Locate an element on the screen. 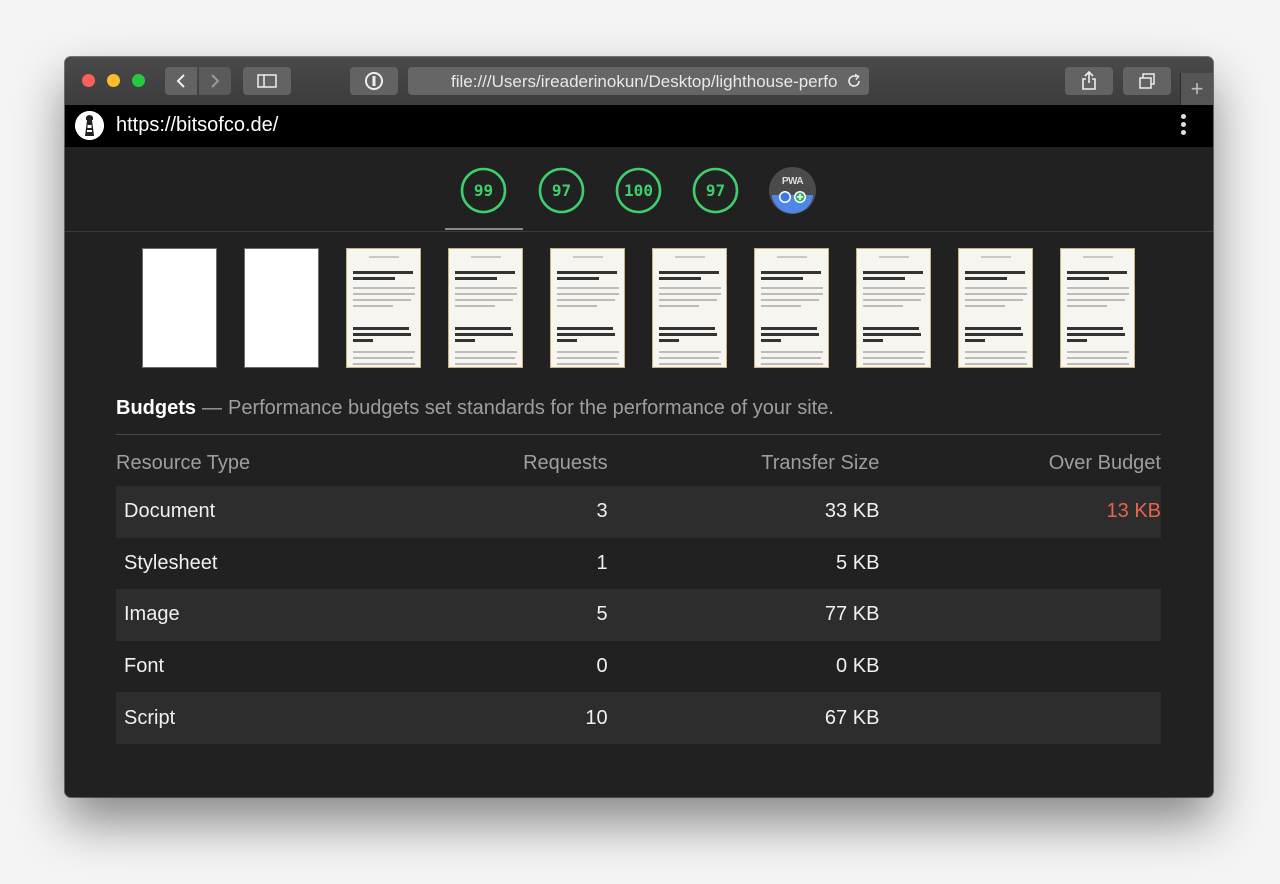 The image size is (1280, 884). budgets-dash: — is located at coordinates (212, 408).